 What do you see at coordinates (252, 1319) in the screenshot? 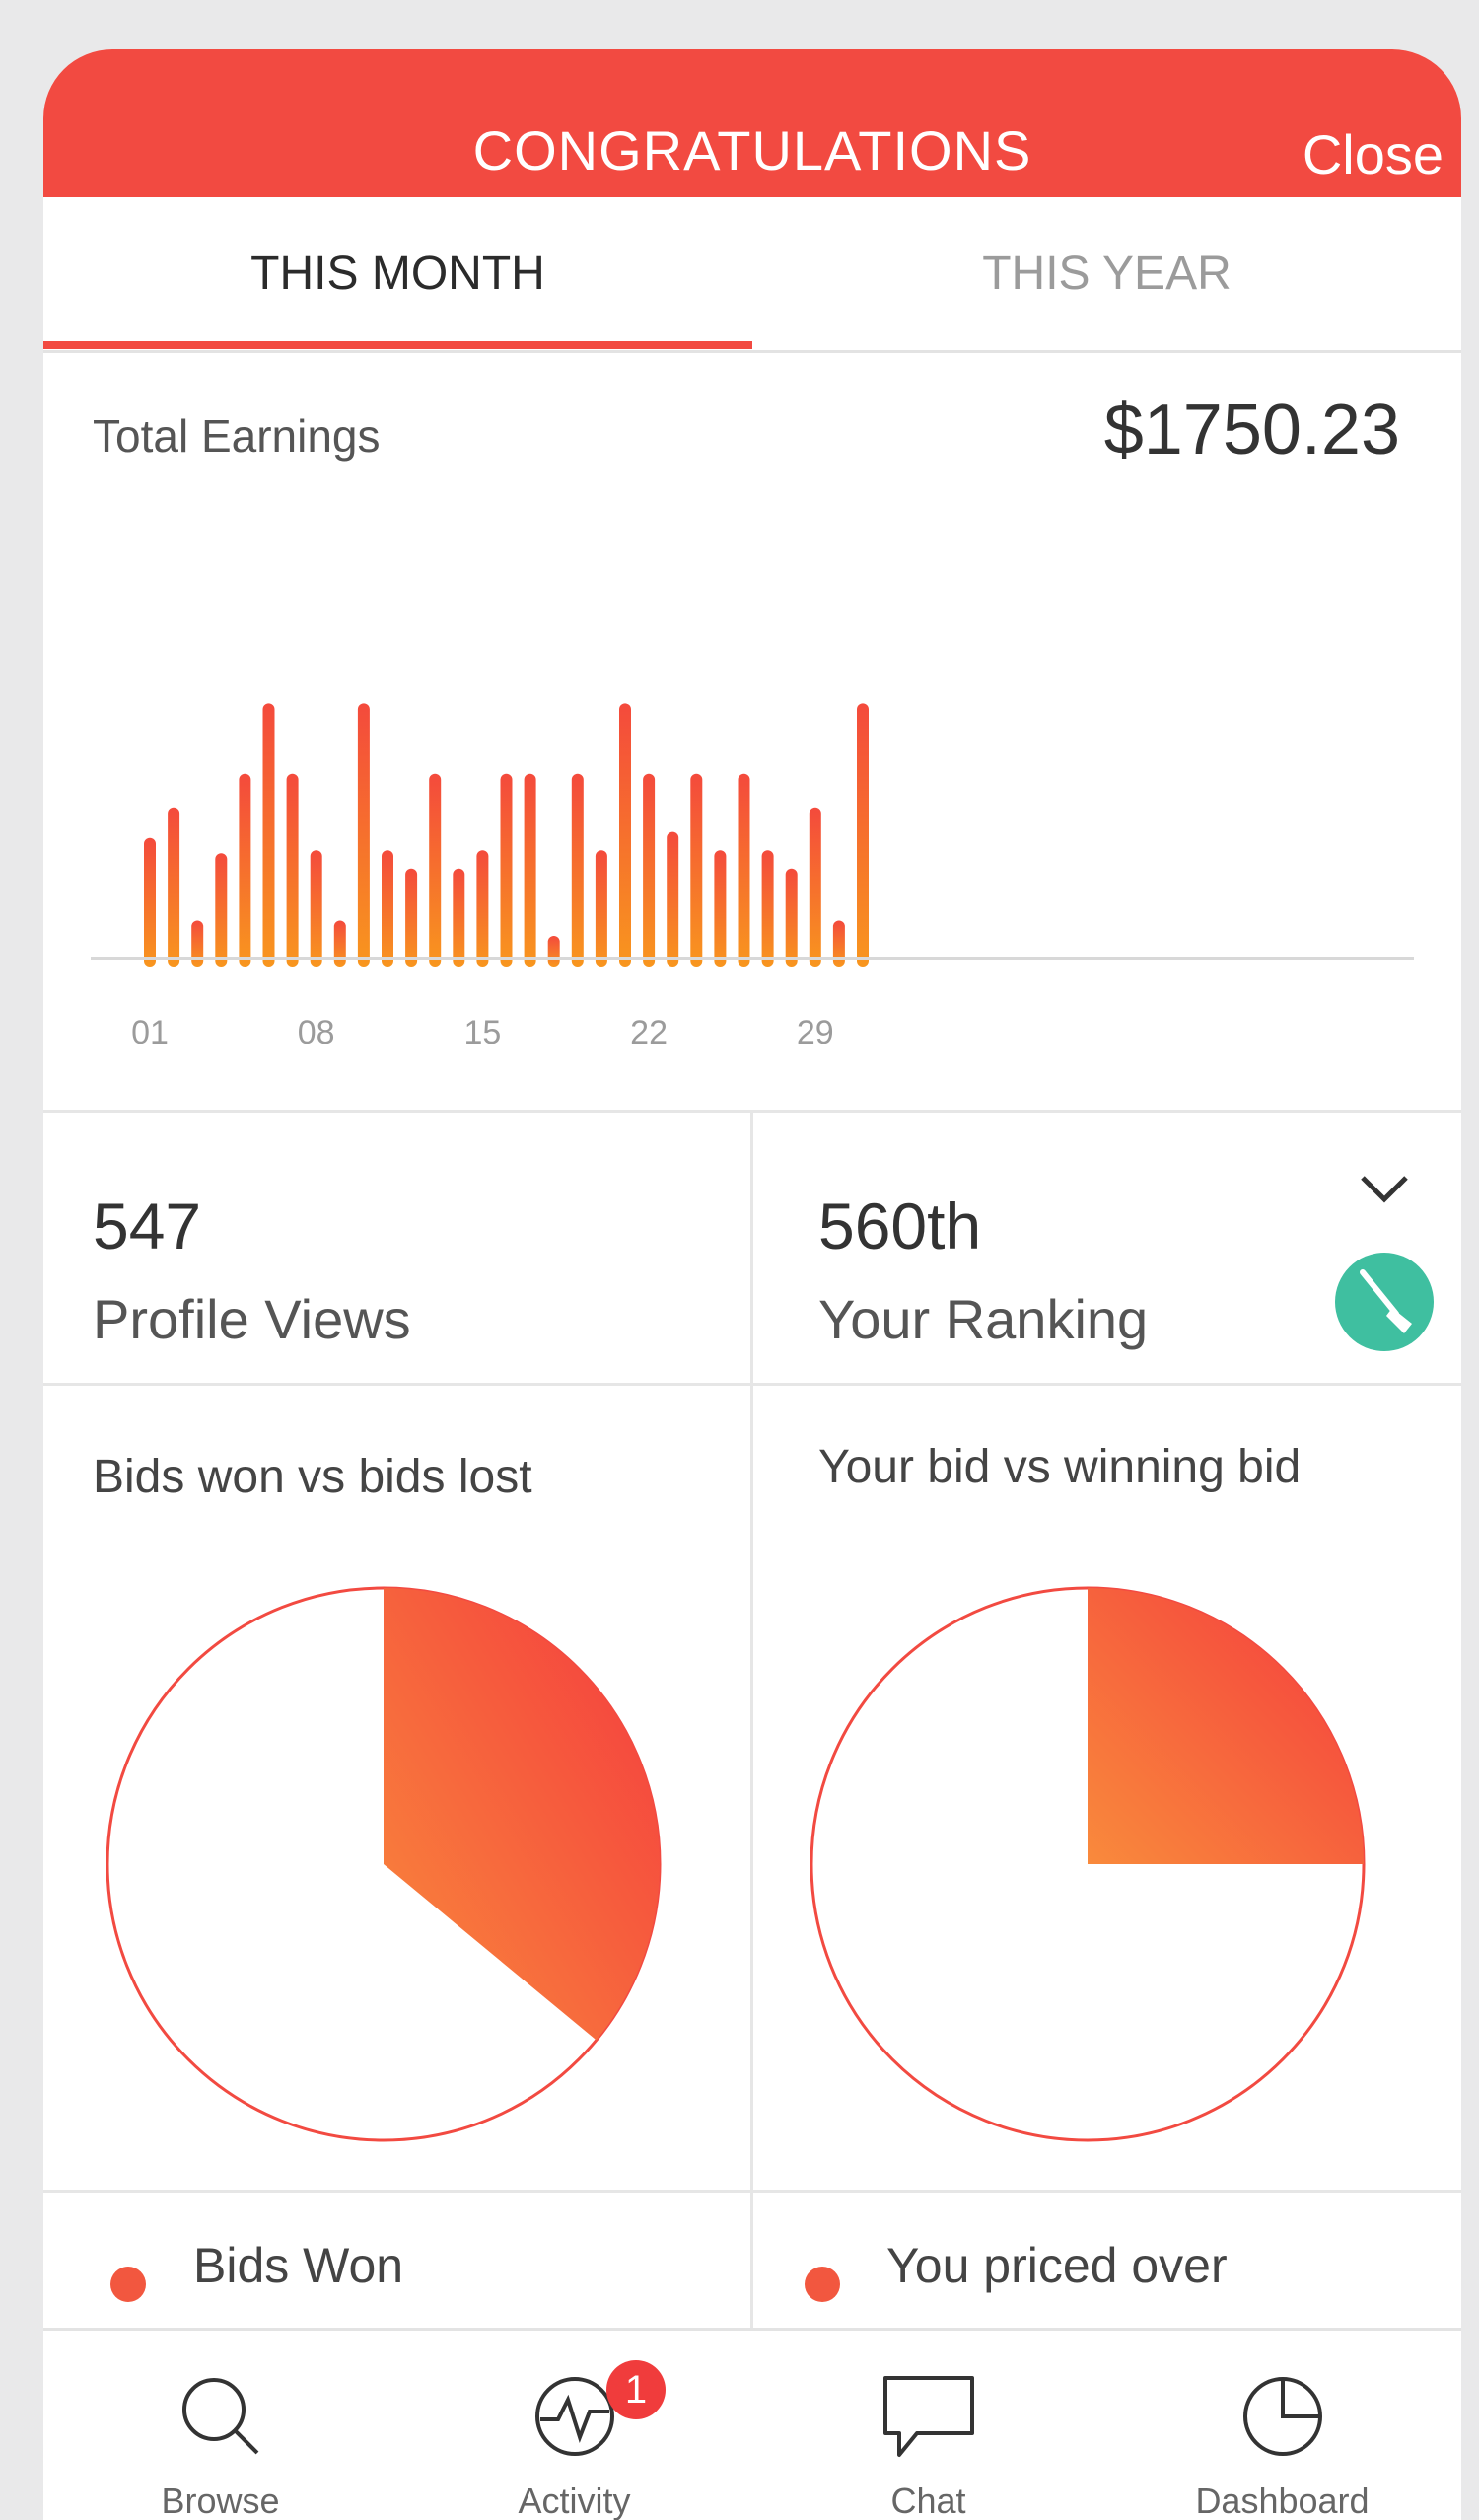
I see `profile-views-label: Profile Views` at bounding box center [252, 1319].